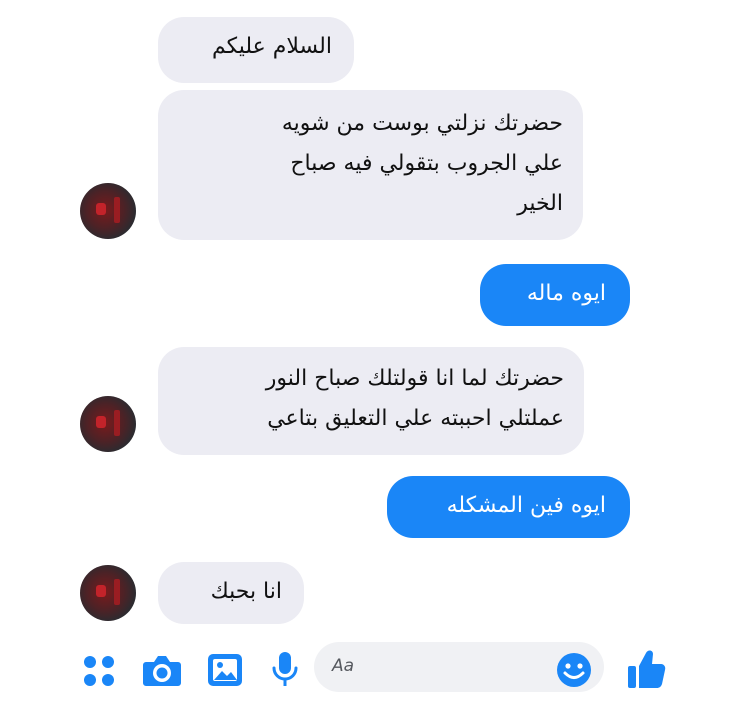 The image size is (736, 702). I want to click on message-bubble-incoming: السلام عليكم, so click(256, 50).